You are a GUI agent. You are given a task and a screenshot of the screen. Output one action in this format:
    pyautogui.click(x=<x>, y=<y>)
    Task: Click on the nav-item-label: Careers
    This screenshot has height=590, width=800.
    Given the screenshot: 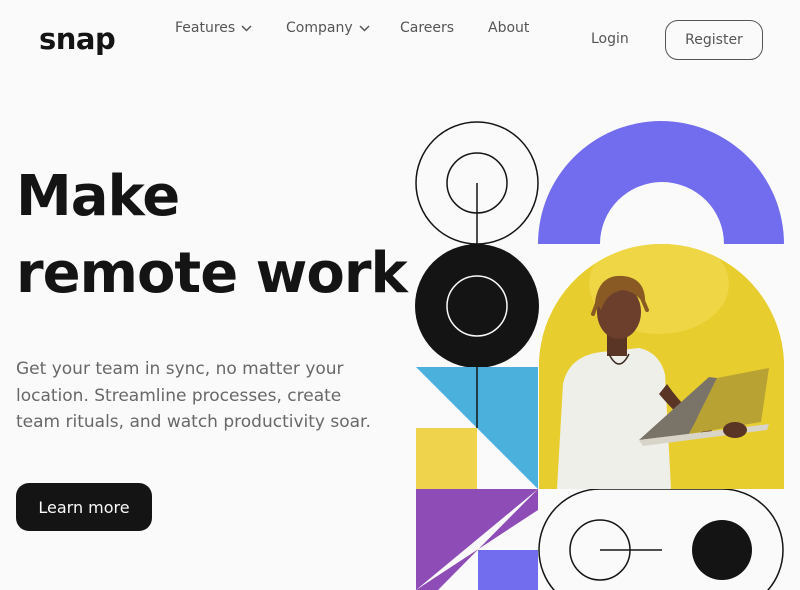 What is the action you would take?
    pyautogui.click(x=427, y=28)
    